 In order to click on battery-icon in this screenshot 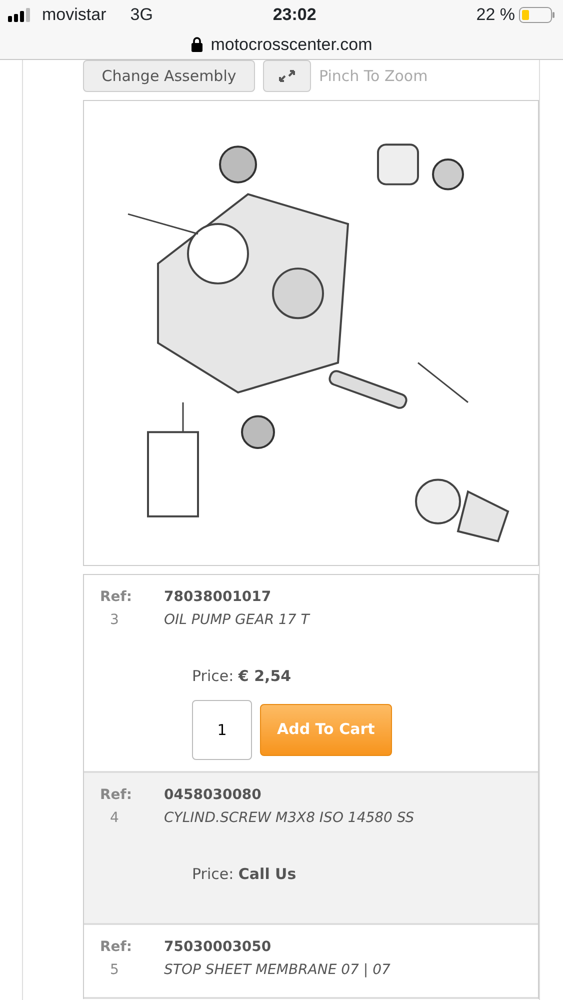, I will do `click(537, 15)`.